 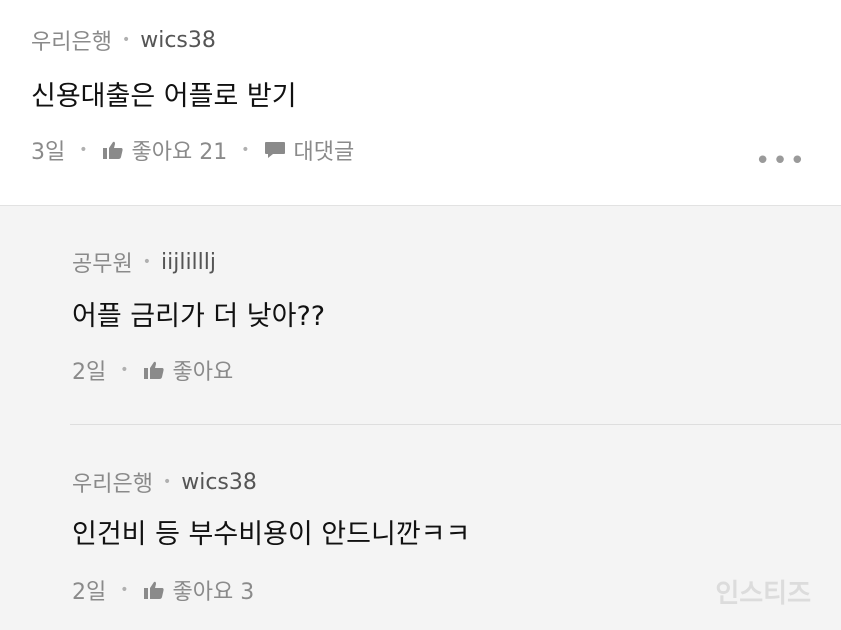 I want to click on reply-text: 인건비 등 부수비용이 안드니깐ㅋㅋ, so click(x=271, y=534).